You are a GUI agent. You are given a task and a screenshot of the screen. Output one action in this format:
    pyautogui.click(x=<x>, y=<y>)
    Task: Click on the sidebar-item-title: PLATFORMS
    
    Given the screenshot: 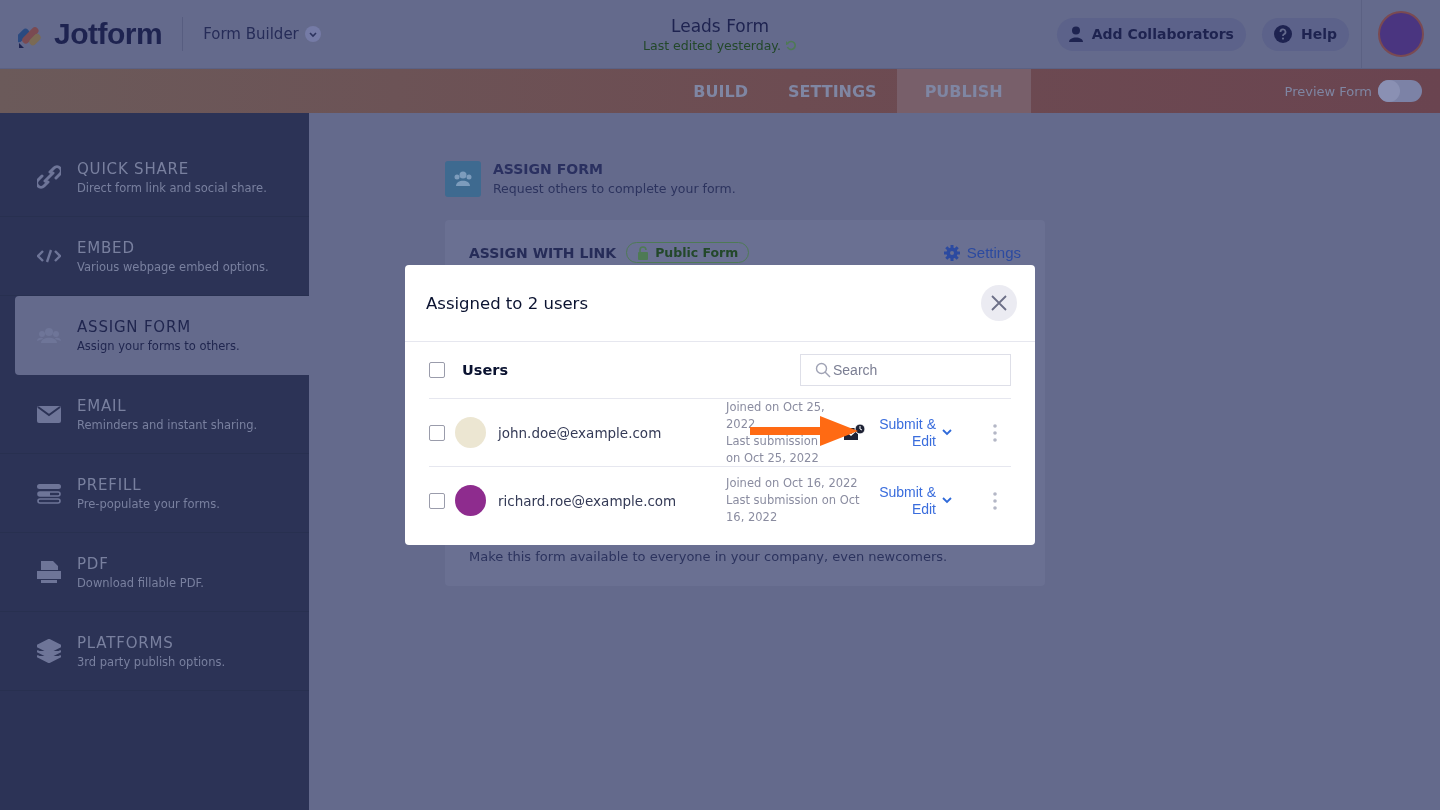 What is the action you would take?
    pyautogui.click(x=126, y=642)
    